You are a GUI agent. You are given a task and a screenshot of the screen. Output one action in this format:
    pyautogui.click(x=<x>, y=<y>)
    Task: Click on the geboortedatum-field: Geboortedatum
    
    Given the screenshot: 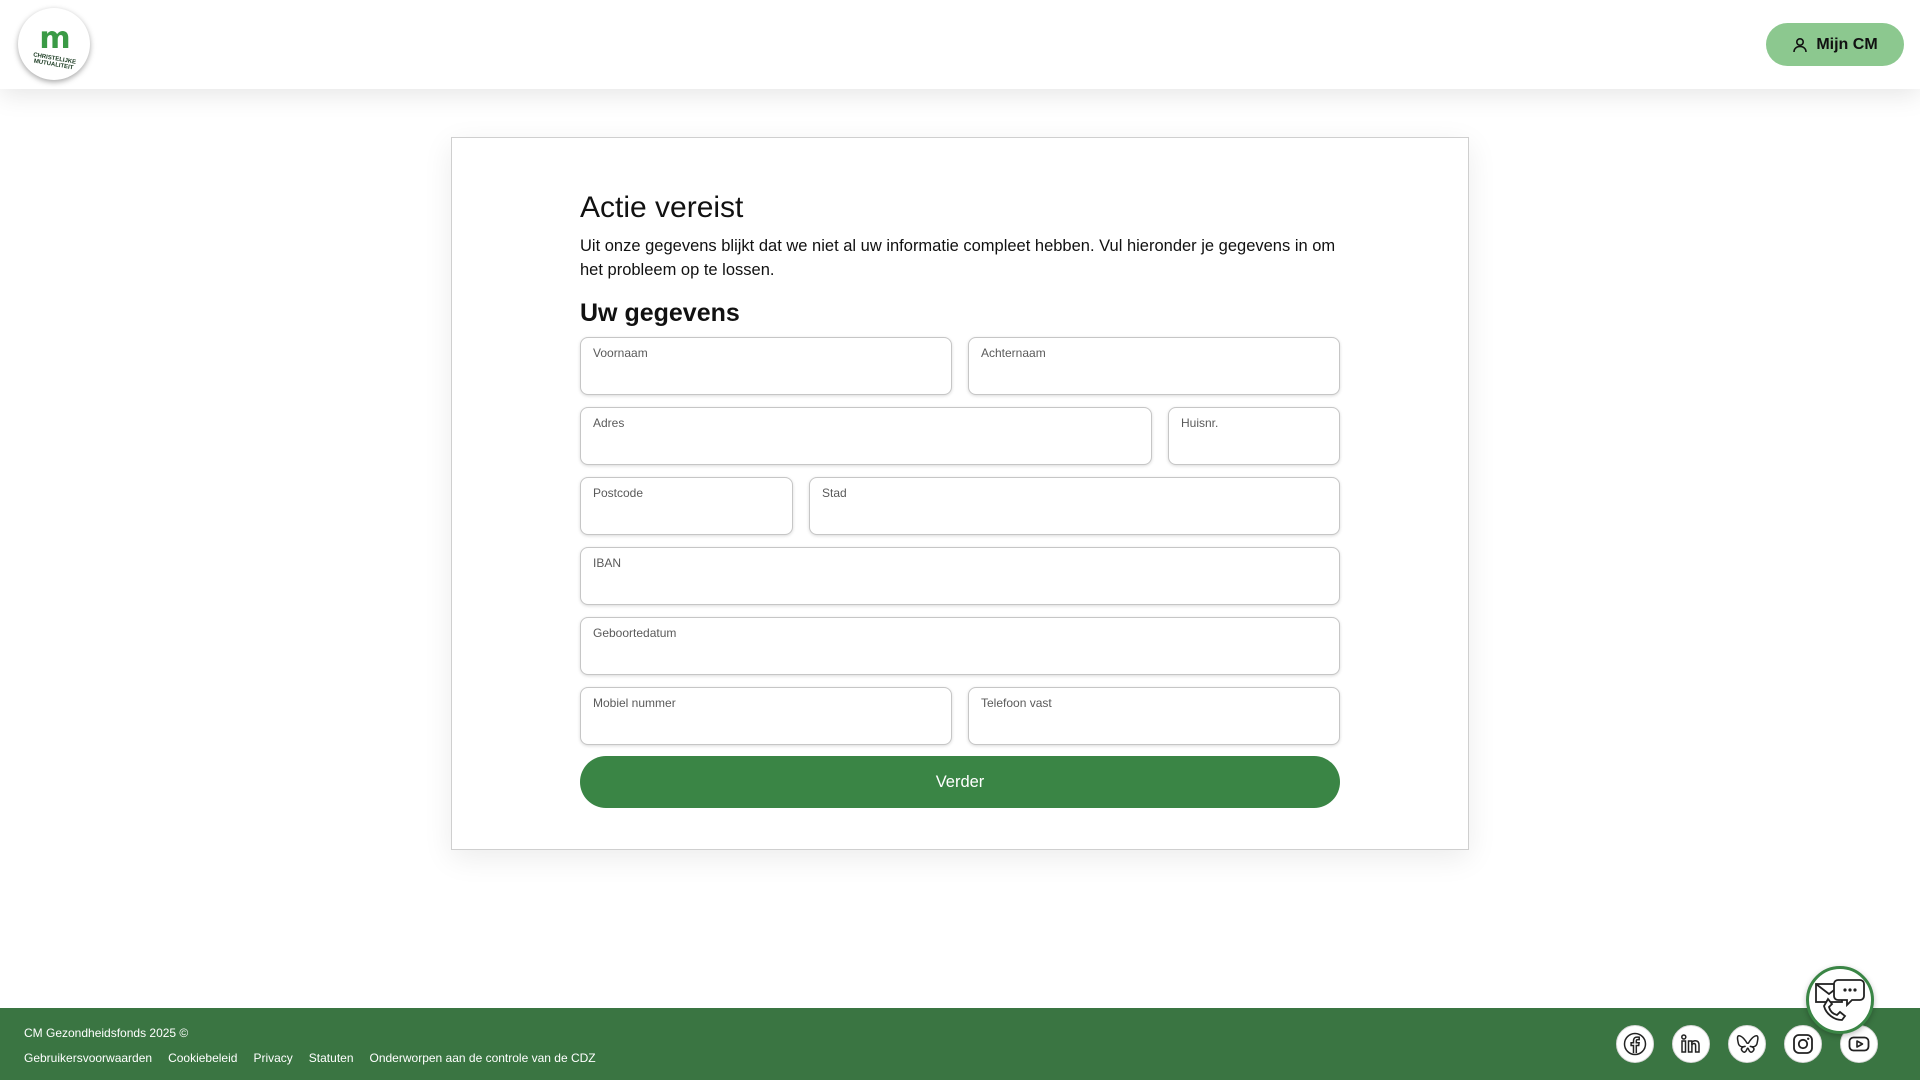 What is the action you would take?
    pyautogui.click(x=960, y=646)
    